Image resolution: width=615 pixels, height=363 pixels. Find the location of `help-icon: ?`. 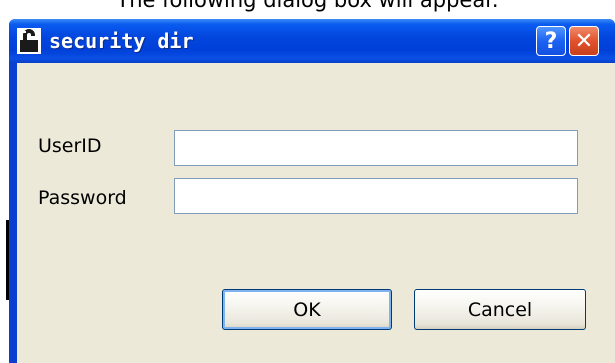

help-icon: ? is located at coordinates (551, 41).